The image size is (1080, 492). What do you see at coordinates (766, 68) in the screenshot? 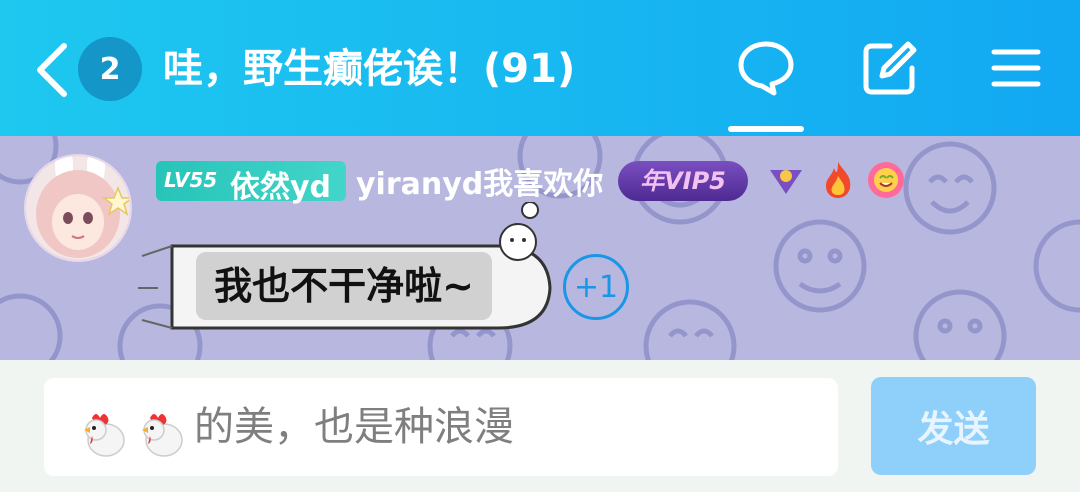
I see `chat-bubble-icon` at bounding box center [766, 68].